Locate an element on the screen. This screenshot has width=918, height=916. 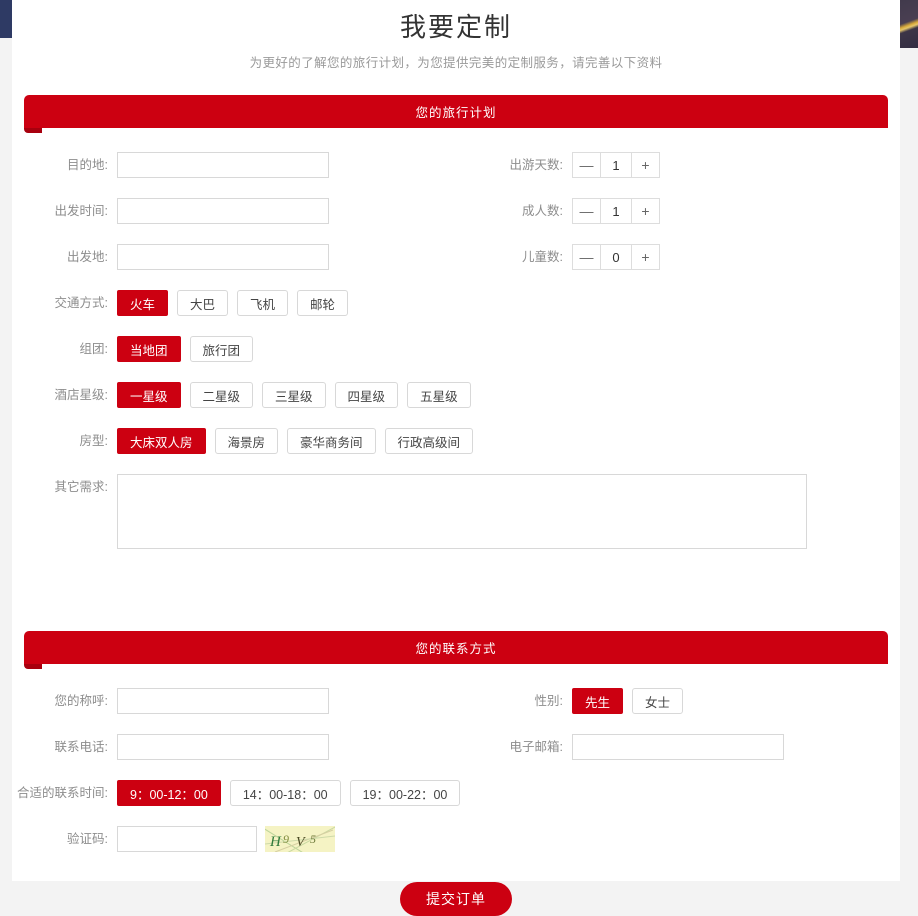
label-other-needs: 其它需求: is located at coordinates (81, 487).